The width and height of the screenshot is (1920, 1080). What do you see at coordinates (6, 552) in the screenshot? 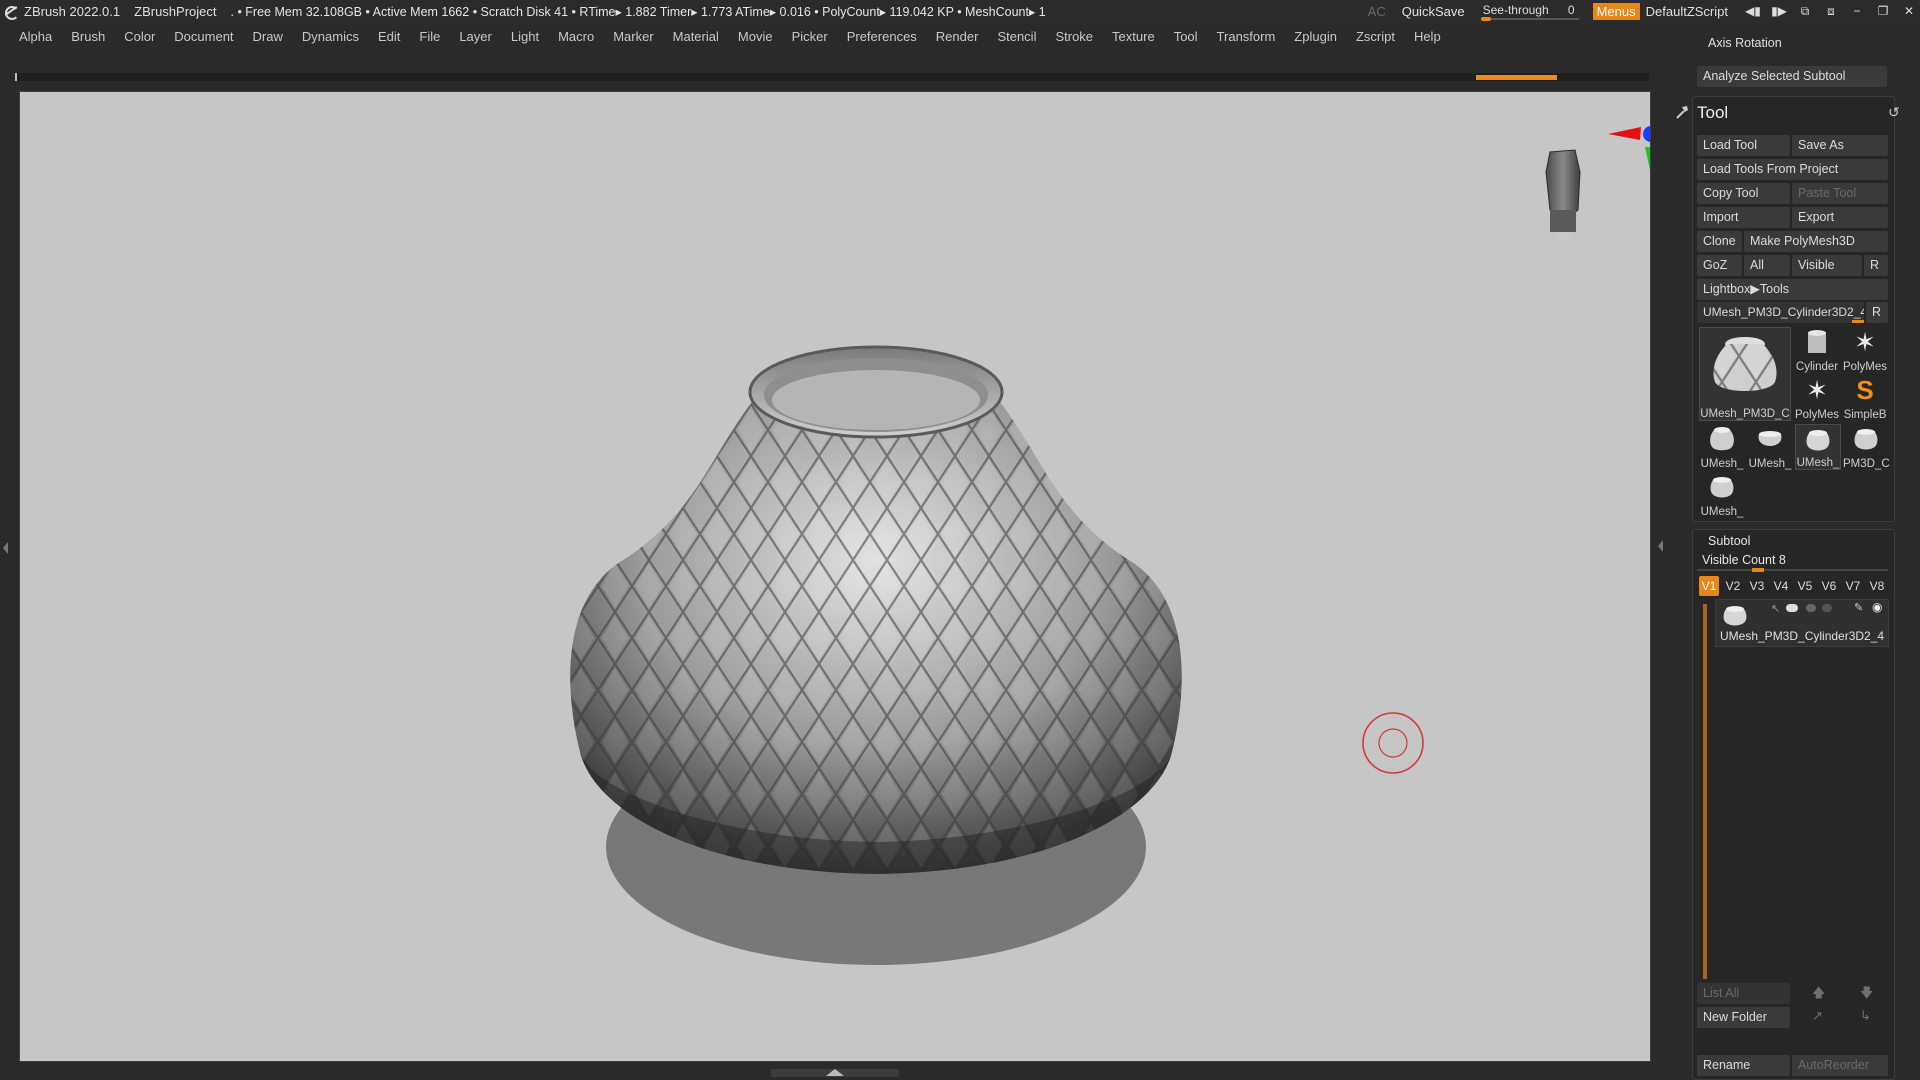
I see `left-tray-toggle` at bounding box center [6, 552].